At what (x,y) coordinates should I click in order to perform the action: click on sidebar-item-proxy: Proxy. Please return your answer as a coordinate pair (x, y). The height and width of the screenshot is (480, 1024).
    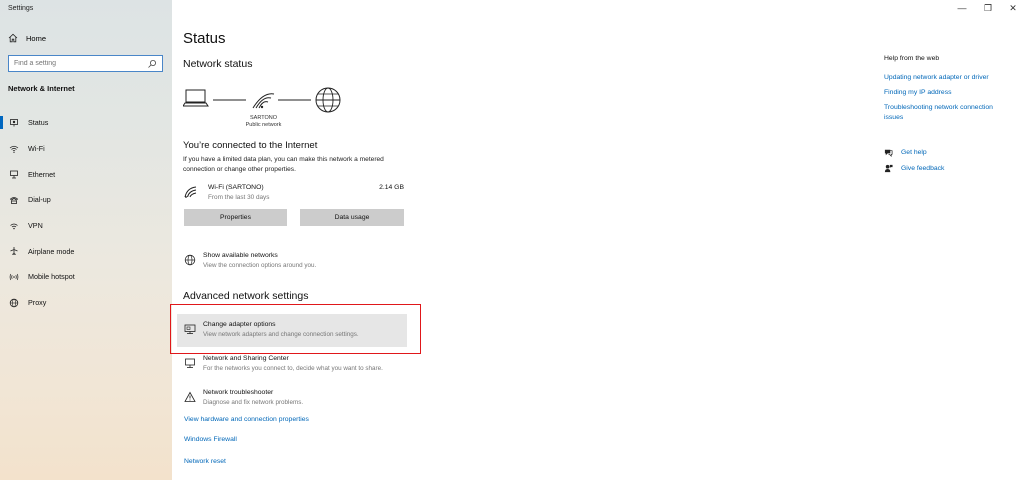
    Looking at the image, I should click on (86, 303).